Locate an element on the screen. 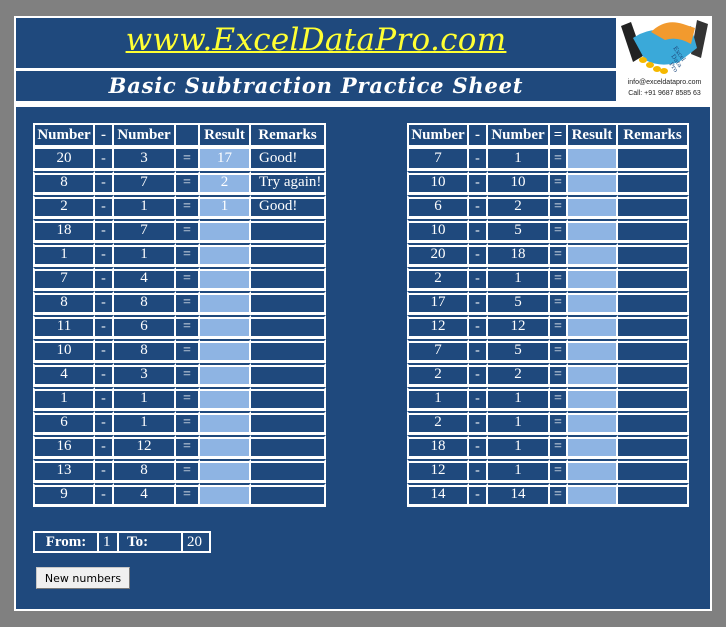  problem-row: 9-4 = is located at coordinates (179, 495).